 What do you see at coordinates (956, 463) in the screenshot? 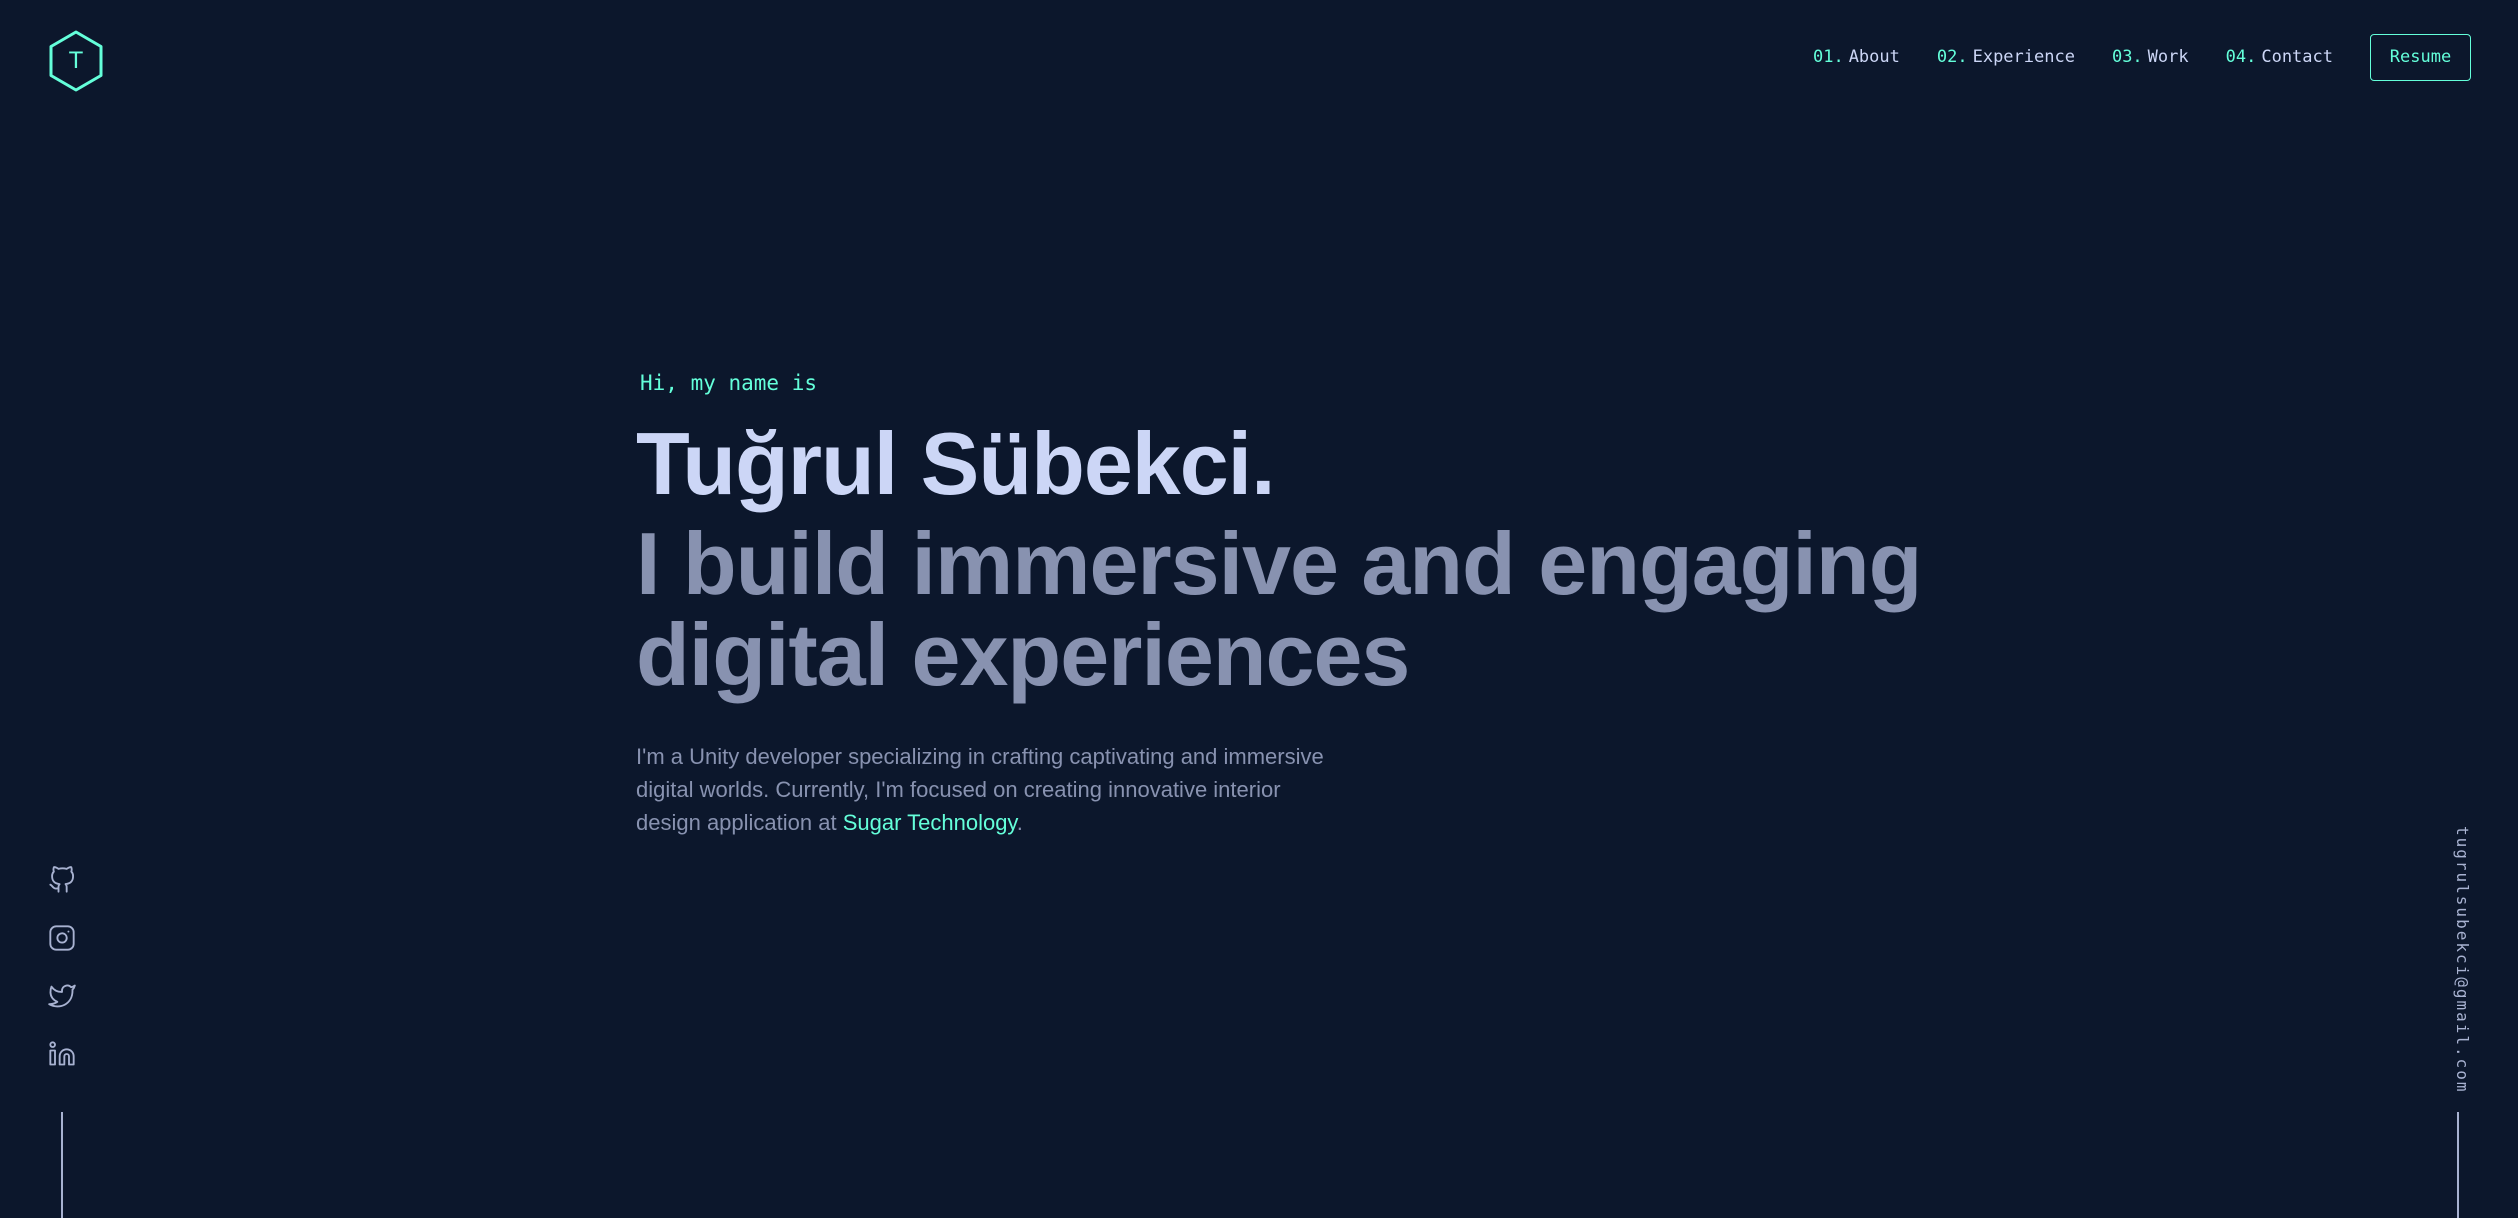
I see `hero-name: Tuğrul Sübekci.` at bounding box center [956, 463].